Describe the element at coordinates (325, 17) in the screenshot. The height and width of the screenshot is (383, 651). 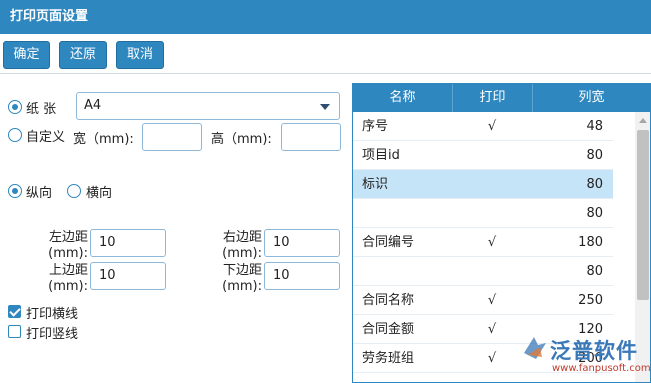
I see `window-title: 打印页面设置` at that location.